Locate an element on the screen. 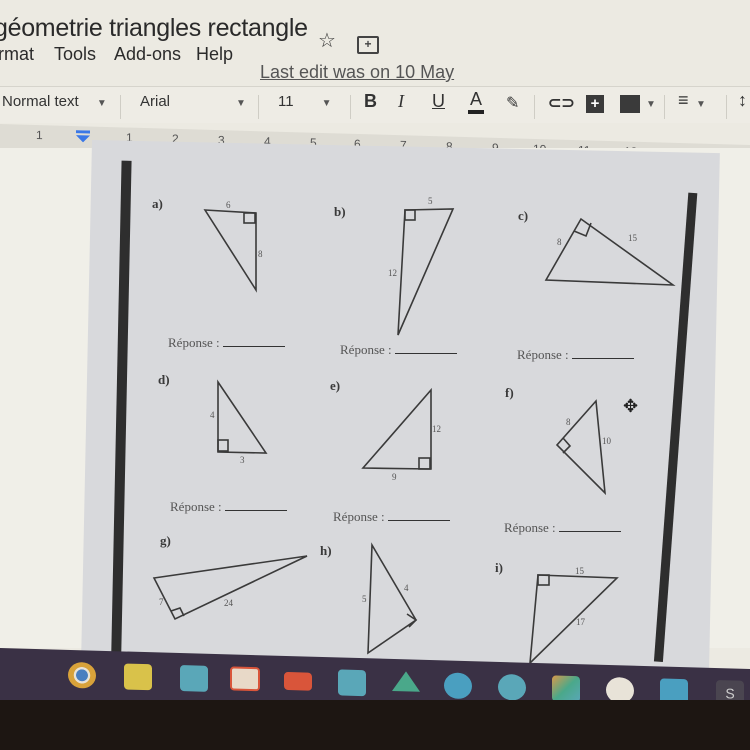 This screenshot has height=750, width=750. settings-icon is located at coordinates (512, 687).